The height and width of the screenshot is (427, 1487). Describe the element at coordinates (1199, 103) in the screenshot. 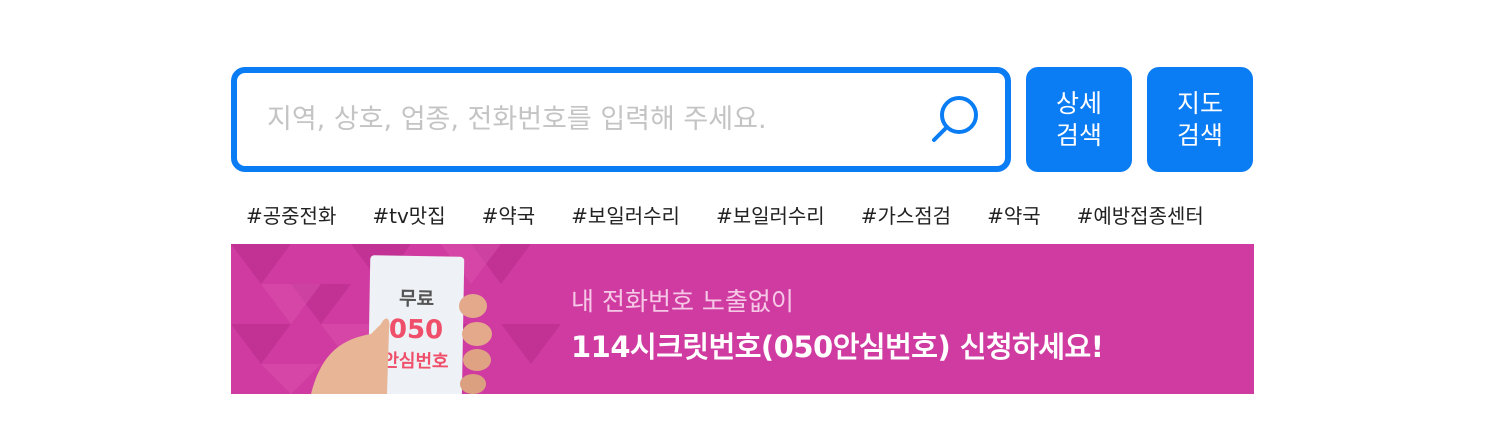

I see `map-search-label-1: 지도` at that location.